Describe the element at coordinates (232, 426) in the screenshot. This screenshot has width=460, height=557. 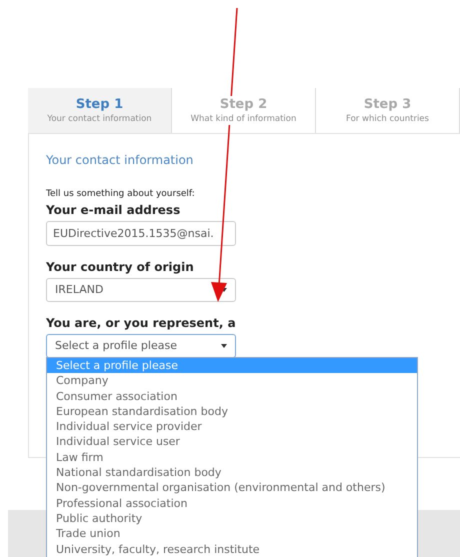
I see `dropdown-option: Individual service provider` at that location.